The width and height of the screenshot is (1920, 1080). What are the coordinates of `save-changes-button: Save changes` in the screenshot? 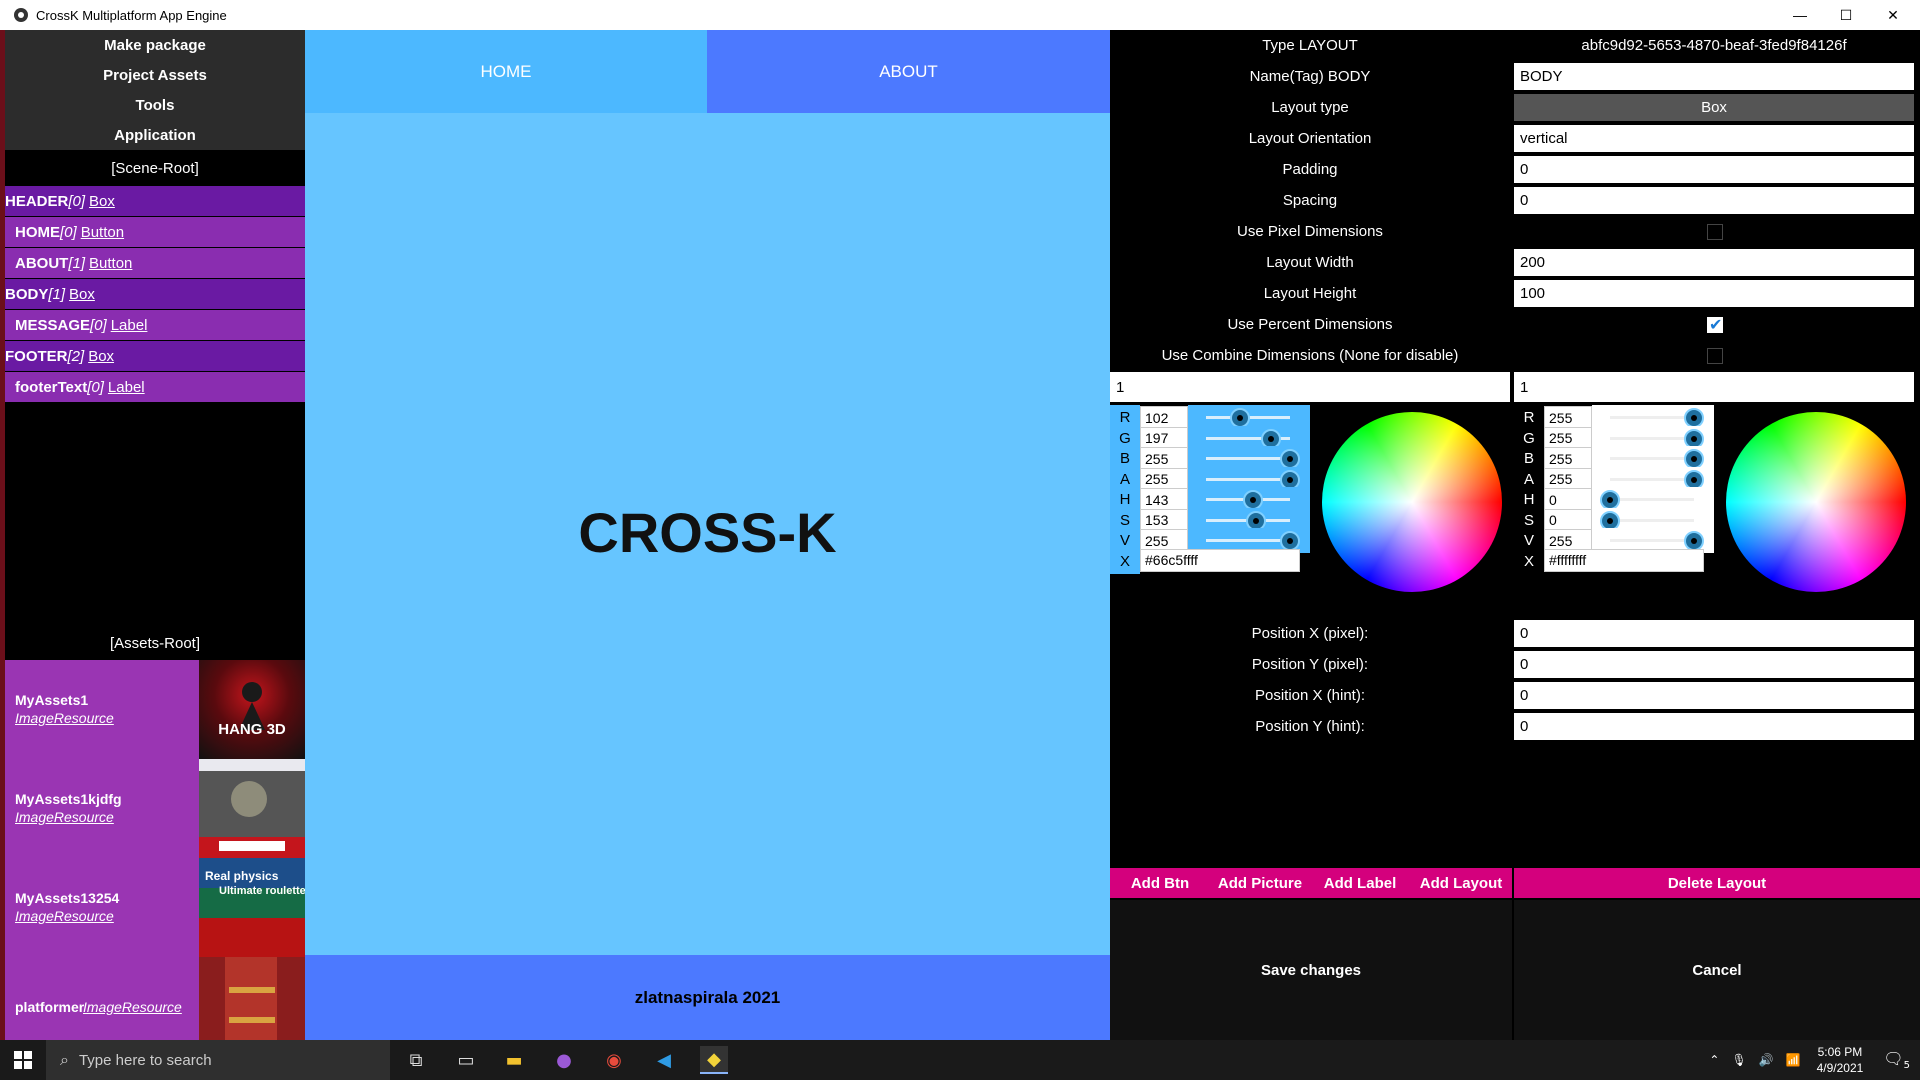 It's located at (1311, 970).